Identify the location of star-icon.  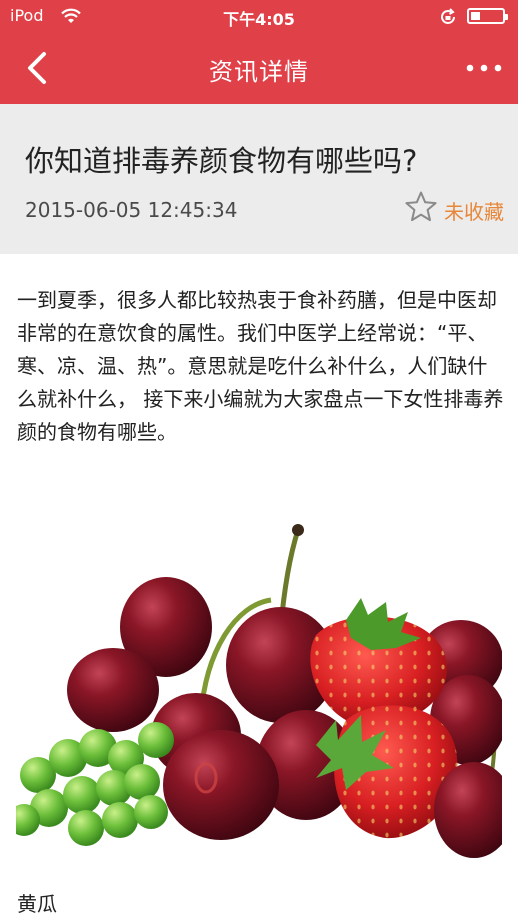
(421, 206).